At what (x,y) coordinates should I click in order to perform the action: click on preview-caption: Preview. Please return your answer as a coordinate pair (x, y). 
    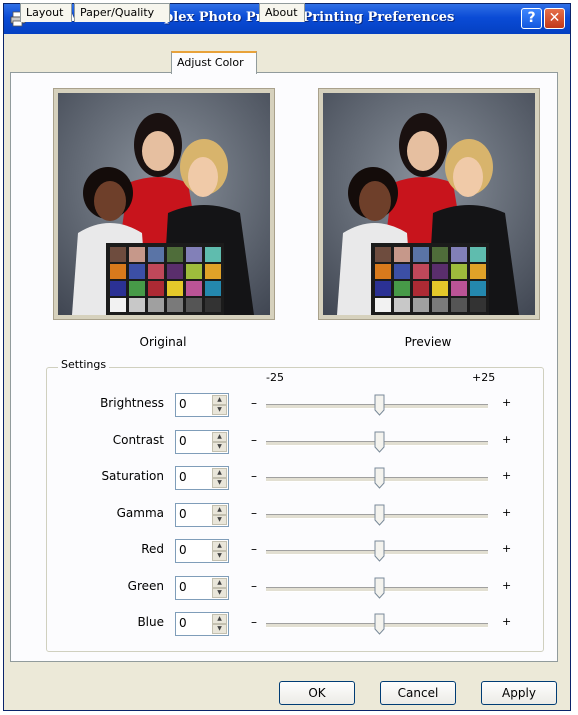
    Looking at the image, I should click on (428, 342).